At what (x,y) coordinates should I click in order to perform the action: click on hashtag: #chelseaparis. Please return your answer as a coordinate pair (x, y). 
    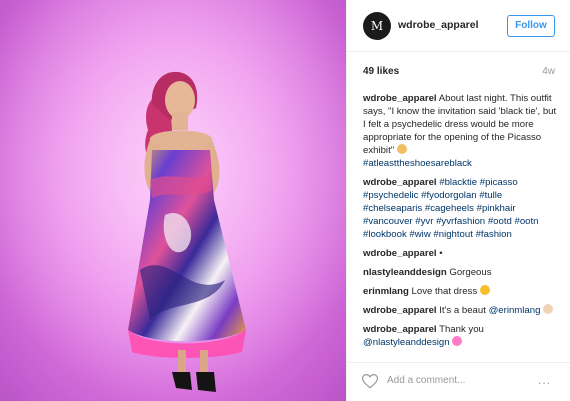
    Looking at the image, I should click on (392, 208).